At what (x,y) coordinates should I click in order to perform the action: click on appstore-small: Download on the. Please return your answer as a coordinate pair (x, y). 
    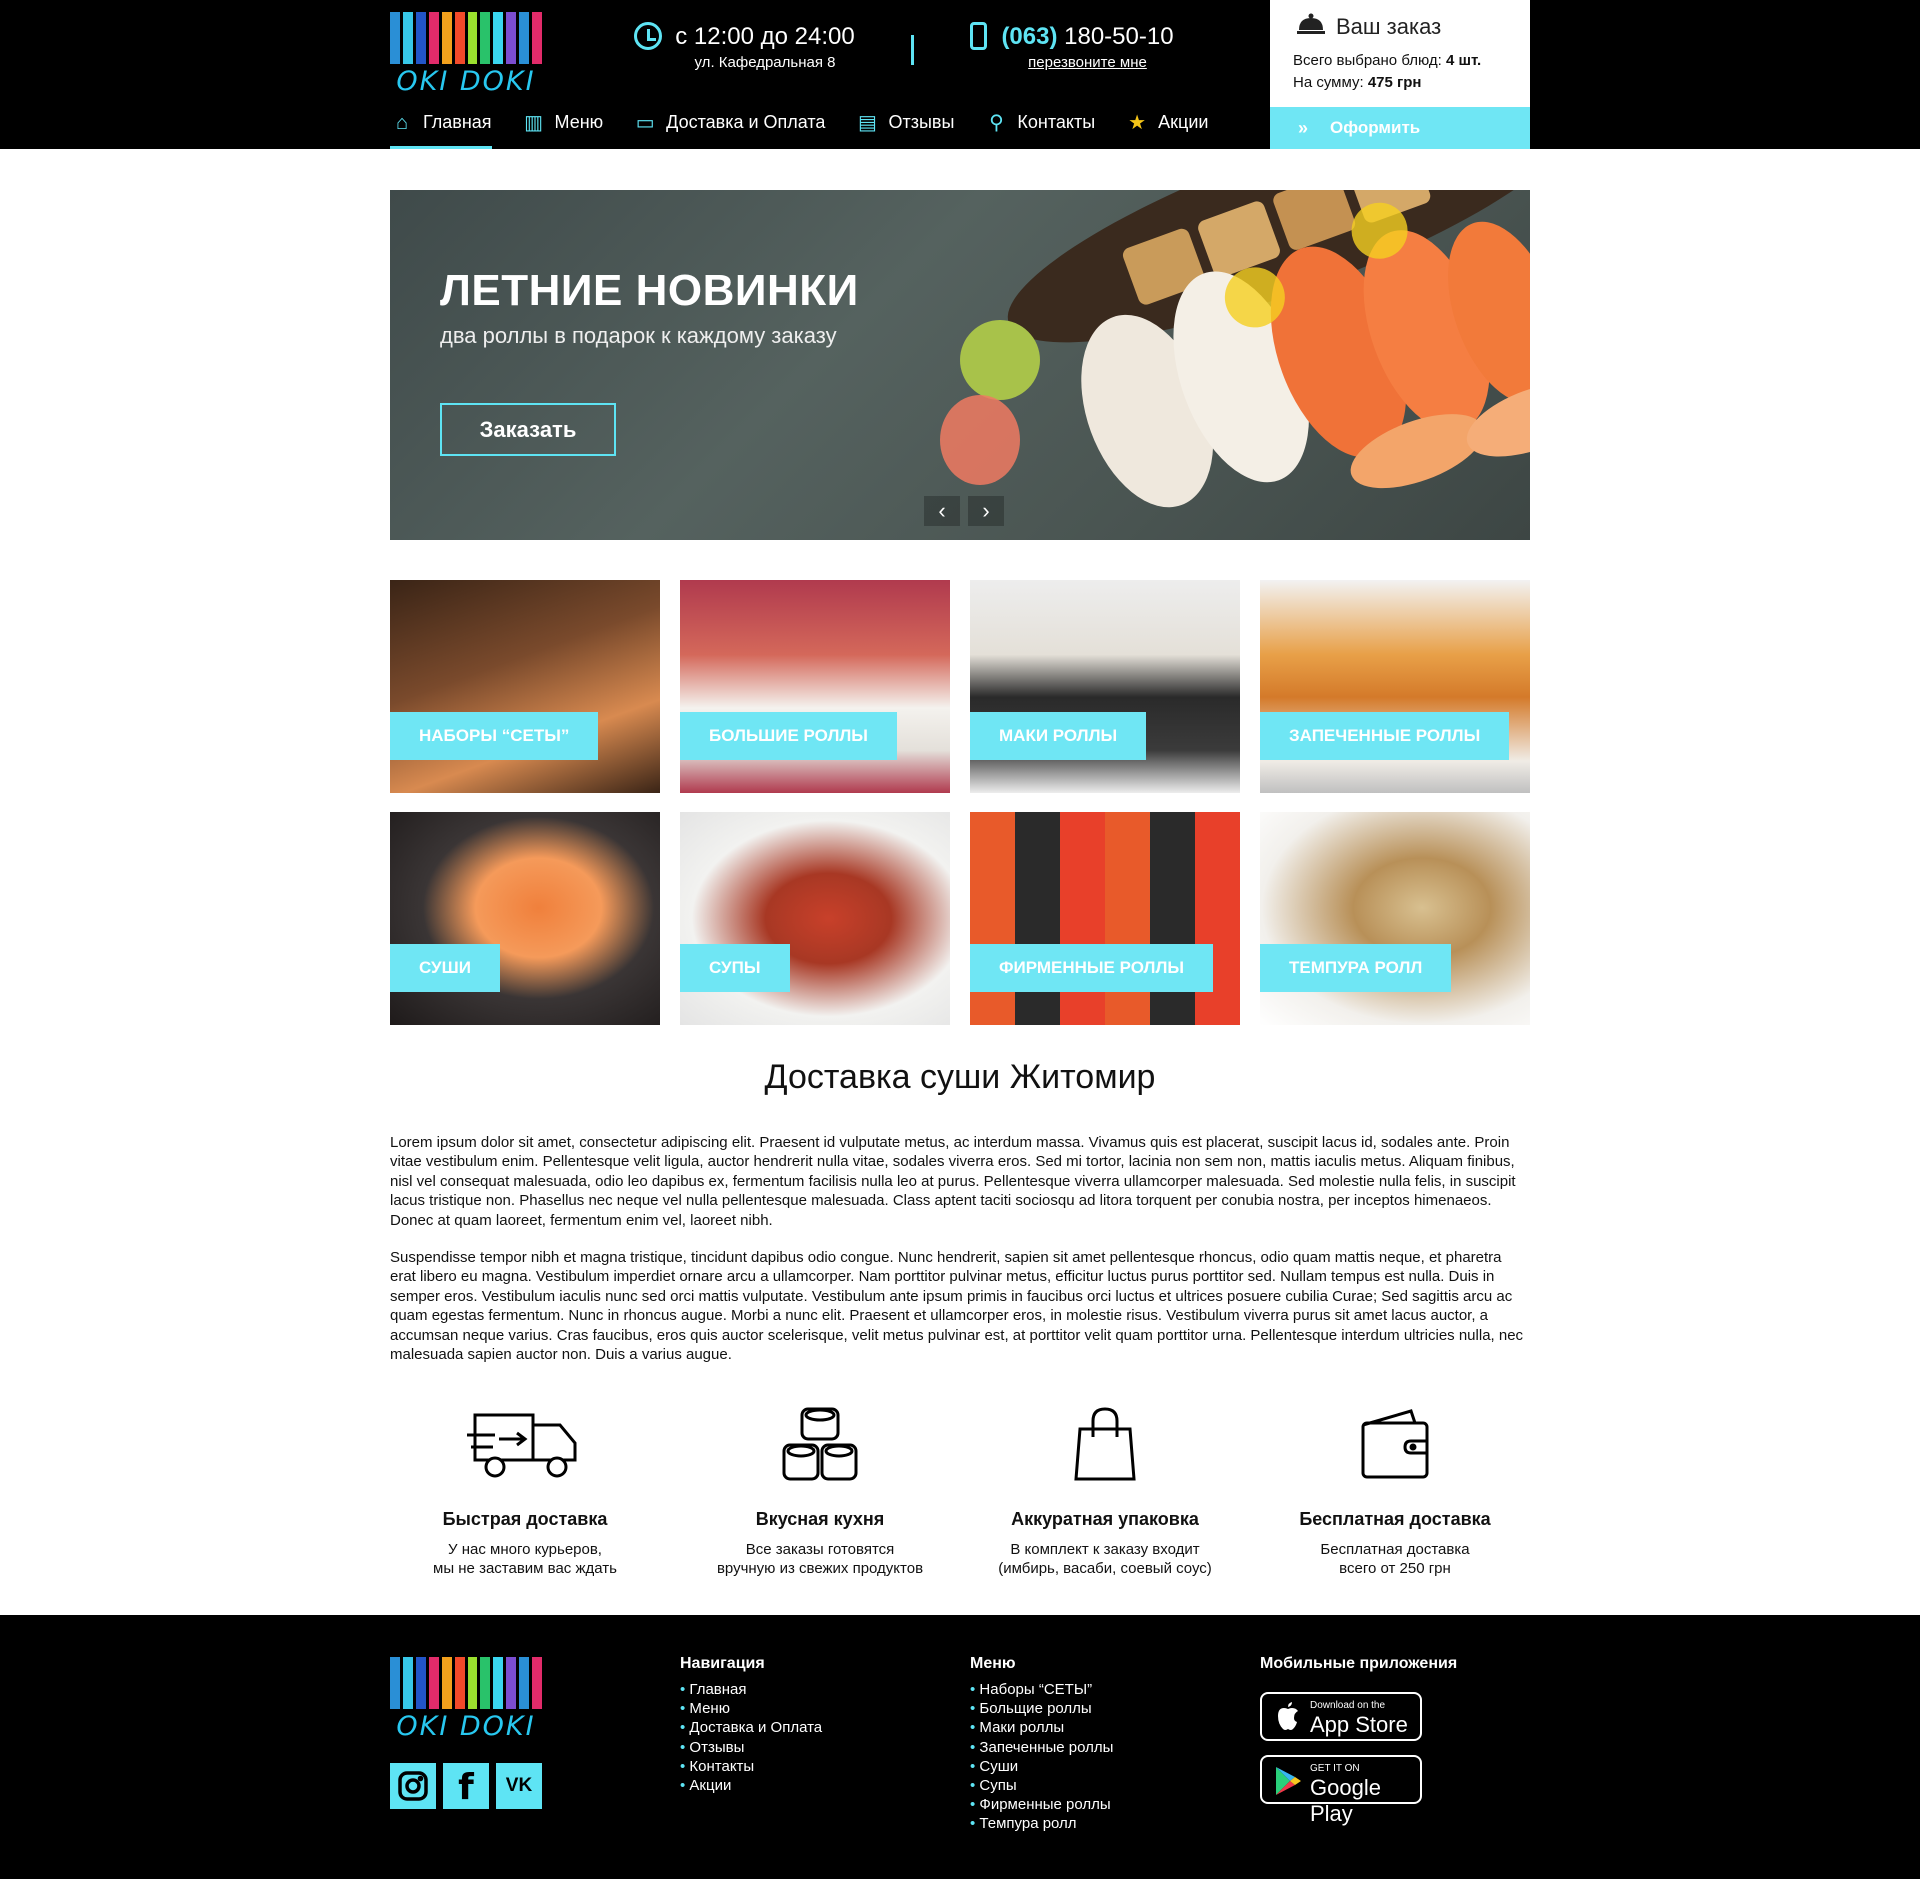
    Looking at the image, I should click on (1348, 1705).